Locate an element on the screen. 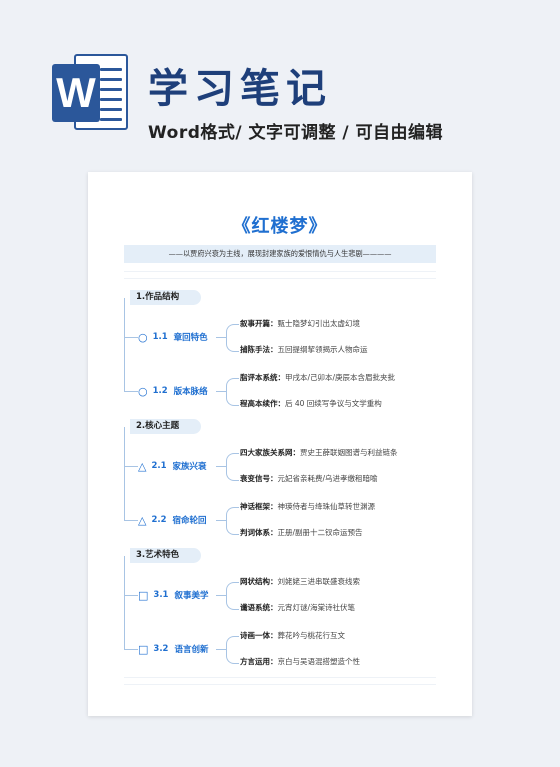 Image resolution: width=560 pixels, height=767 pixels. detail-value: 葬花吟与桃花行互文 is located at coordinates (311, 635).